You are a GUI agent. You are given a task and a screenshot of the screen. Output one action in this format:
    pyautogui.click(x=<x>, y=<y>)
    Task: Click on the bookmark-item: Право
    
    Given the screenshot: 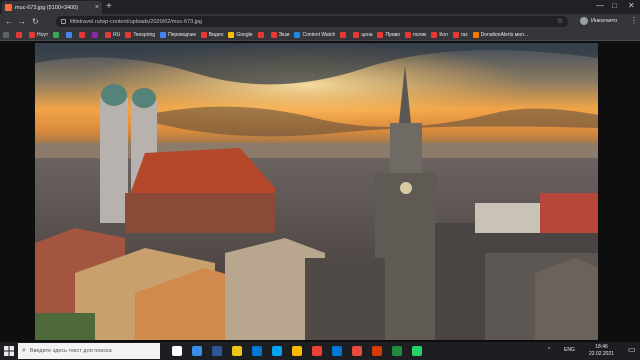 What is the action you would take?
    pyautogui.click(x=389, y=34)
    